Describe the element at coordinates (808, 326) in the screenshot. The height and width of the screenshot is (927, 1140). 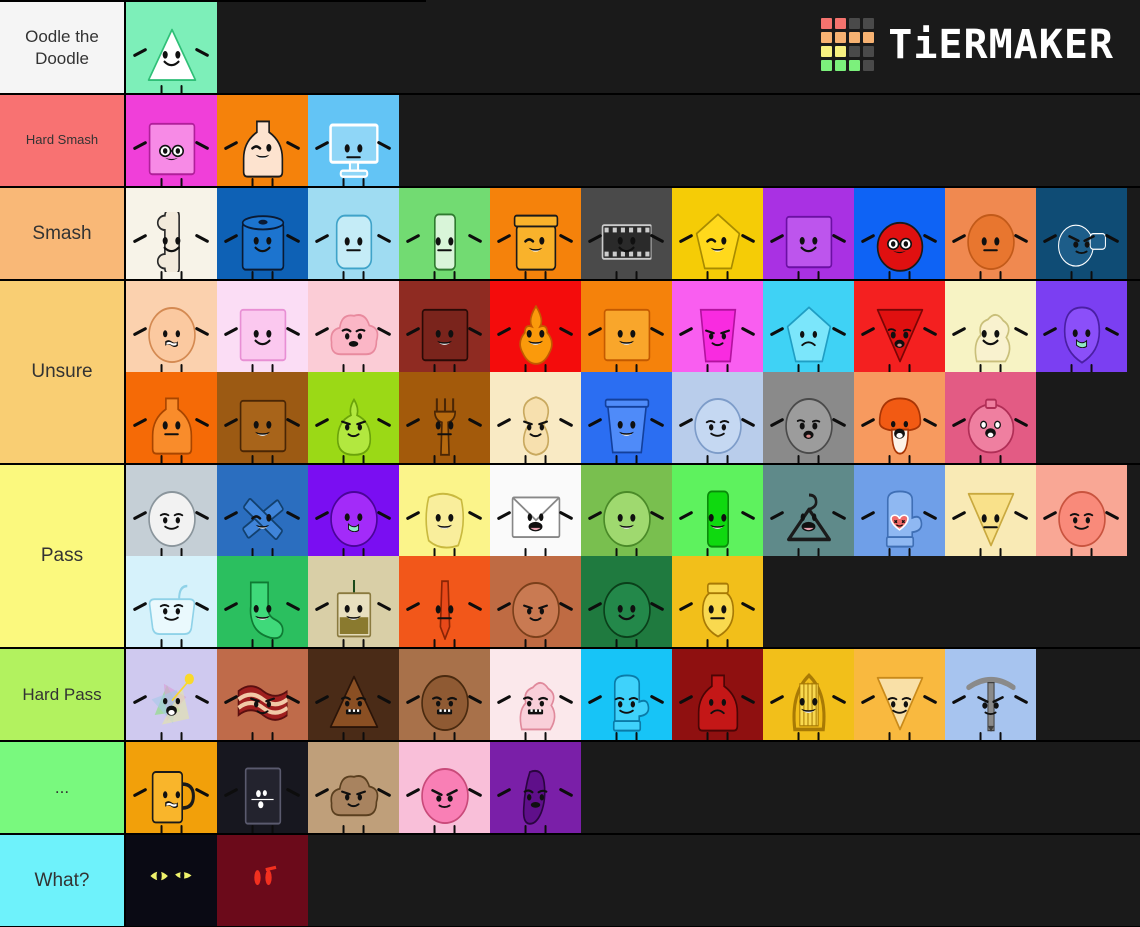
I see `tier-item-cyan-gem` at that location.